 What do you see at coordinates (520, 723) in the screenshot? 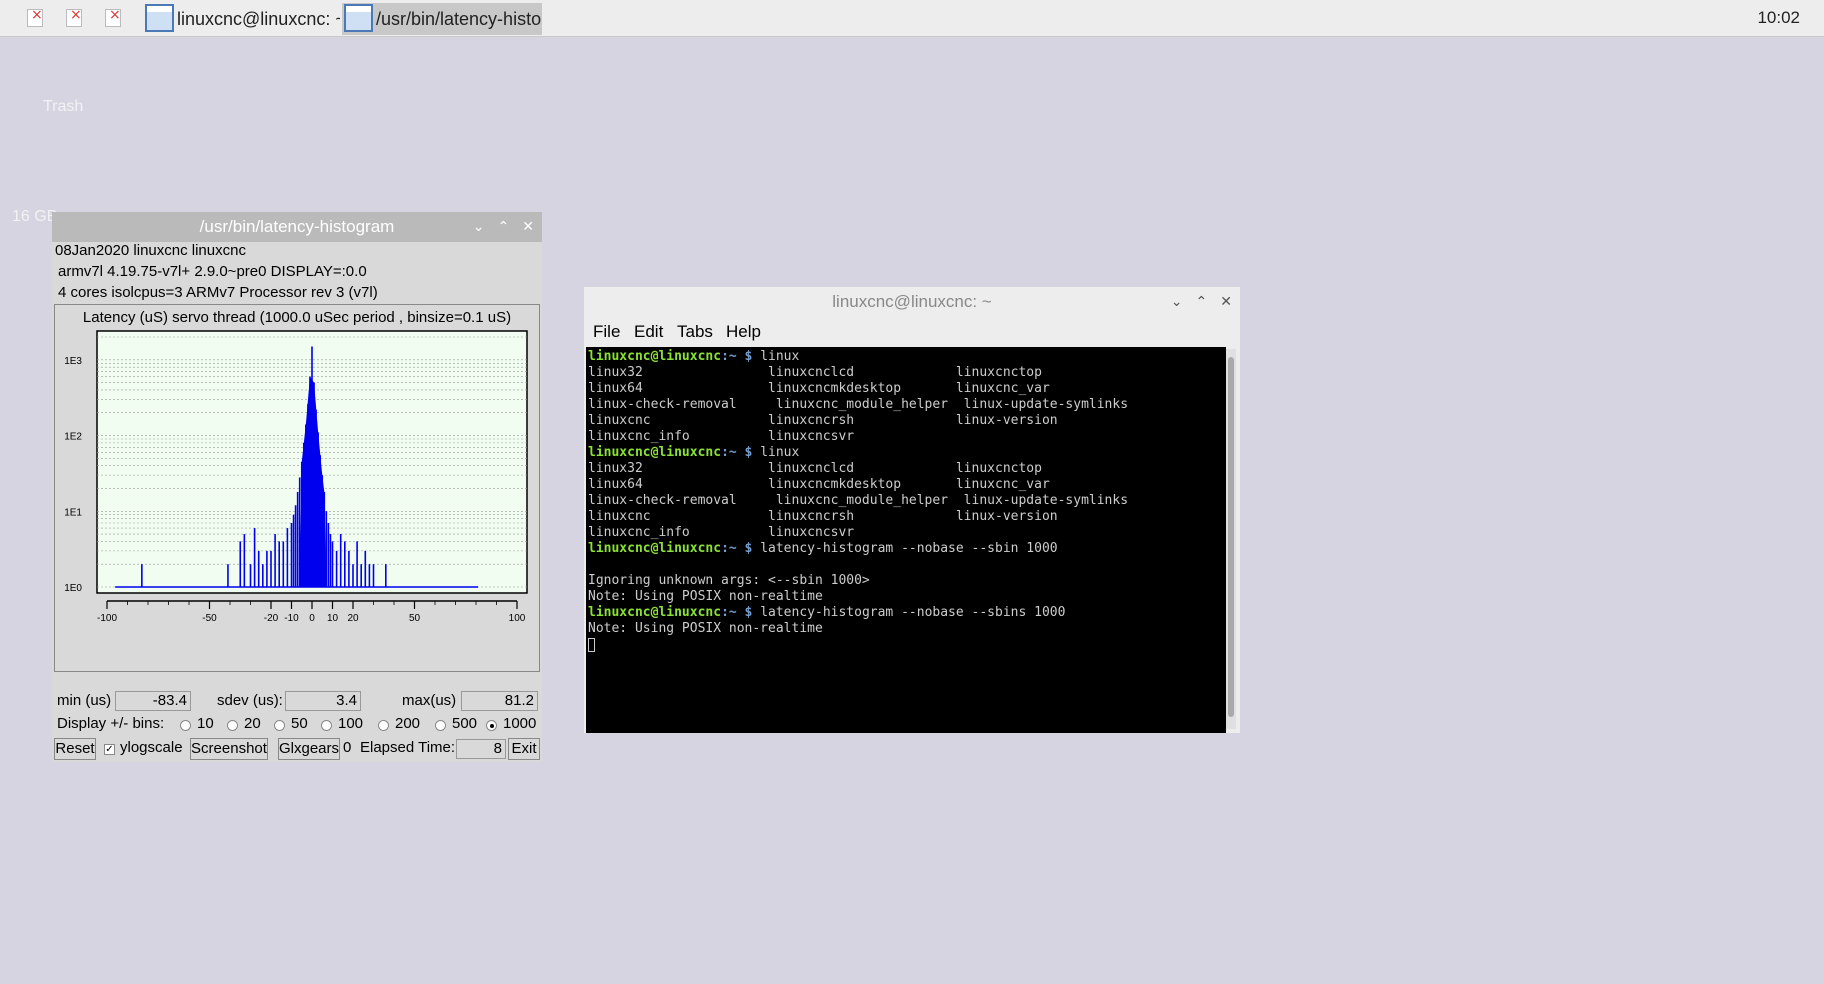
I see `bins-option-label: 1000` at bounding box center [520, 723].